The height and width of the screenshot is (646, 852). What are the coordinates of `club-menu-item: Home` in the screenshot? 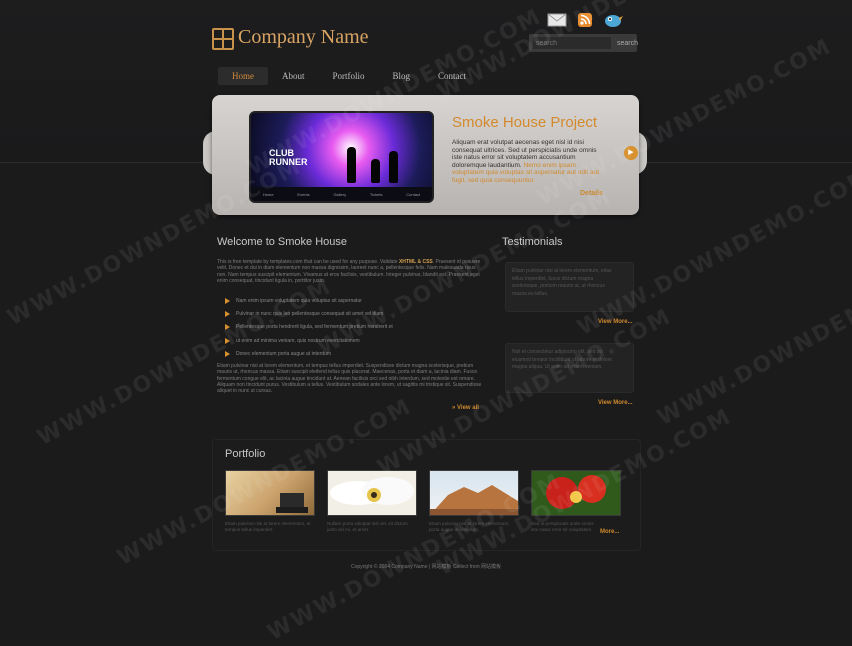 It's located at (268, 194).